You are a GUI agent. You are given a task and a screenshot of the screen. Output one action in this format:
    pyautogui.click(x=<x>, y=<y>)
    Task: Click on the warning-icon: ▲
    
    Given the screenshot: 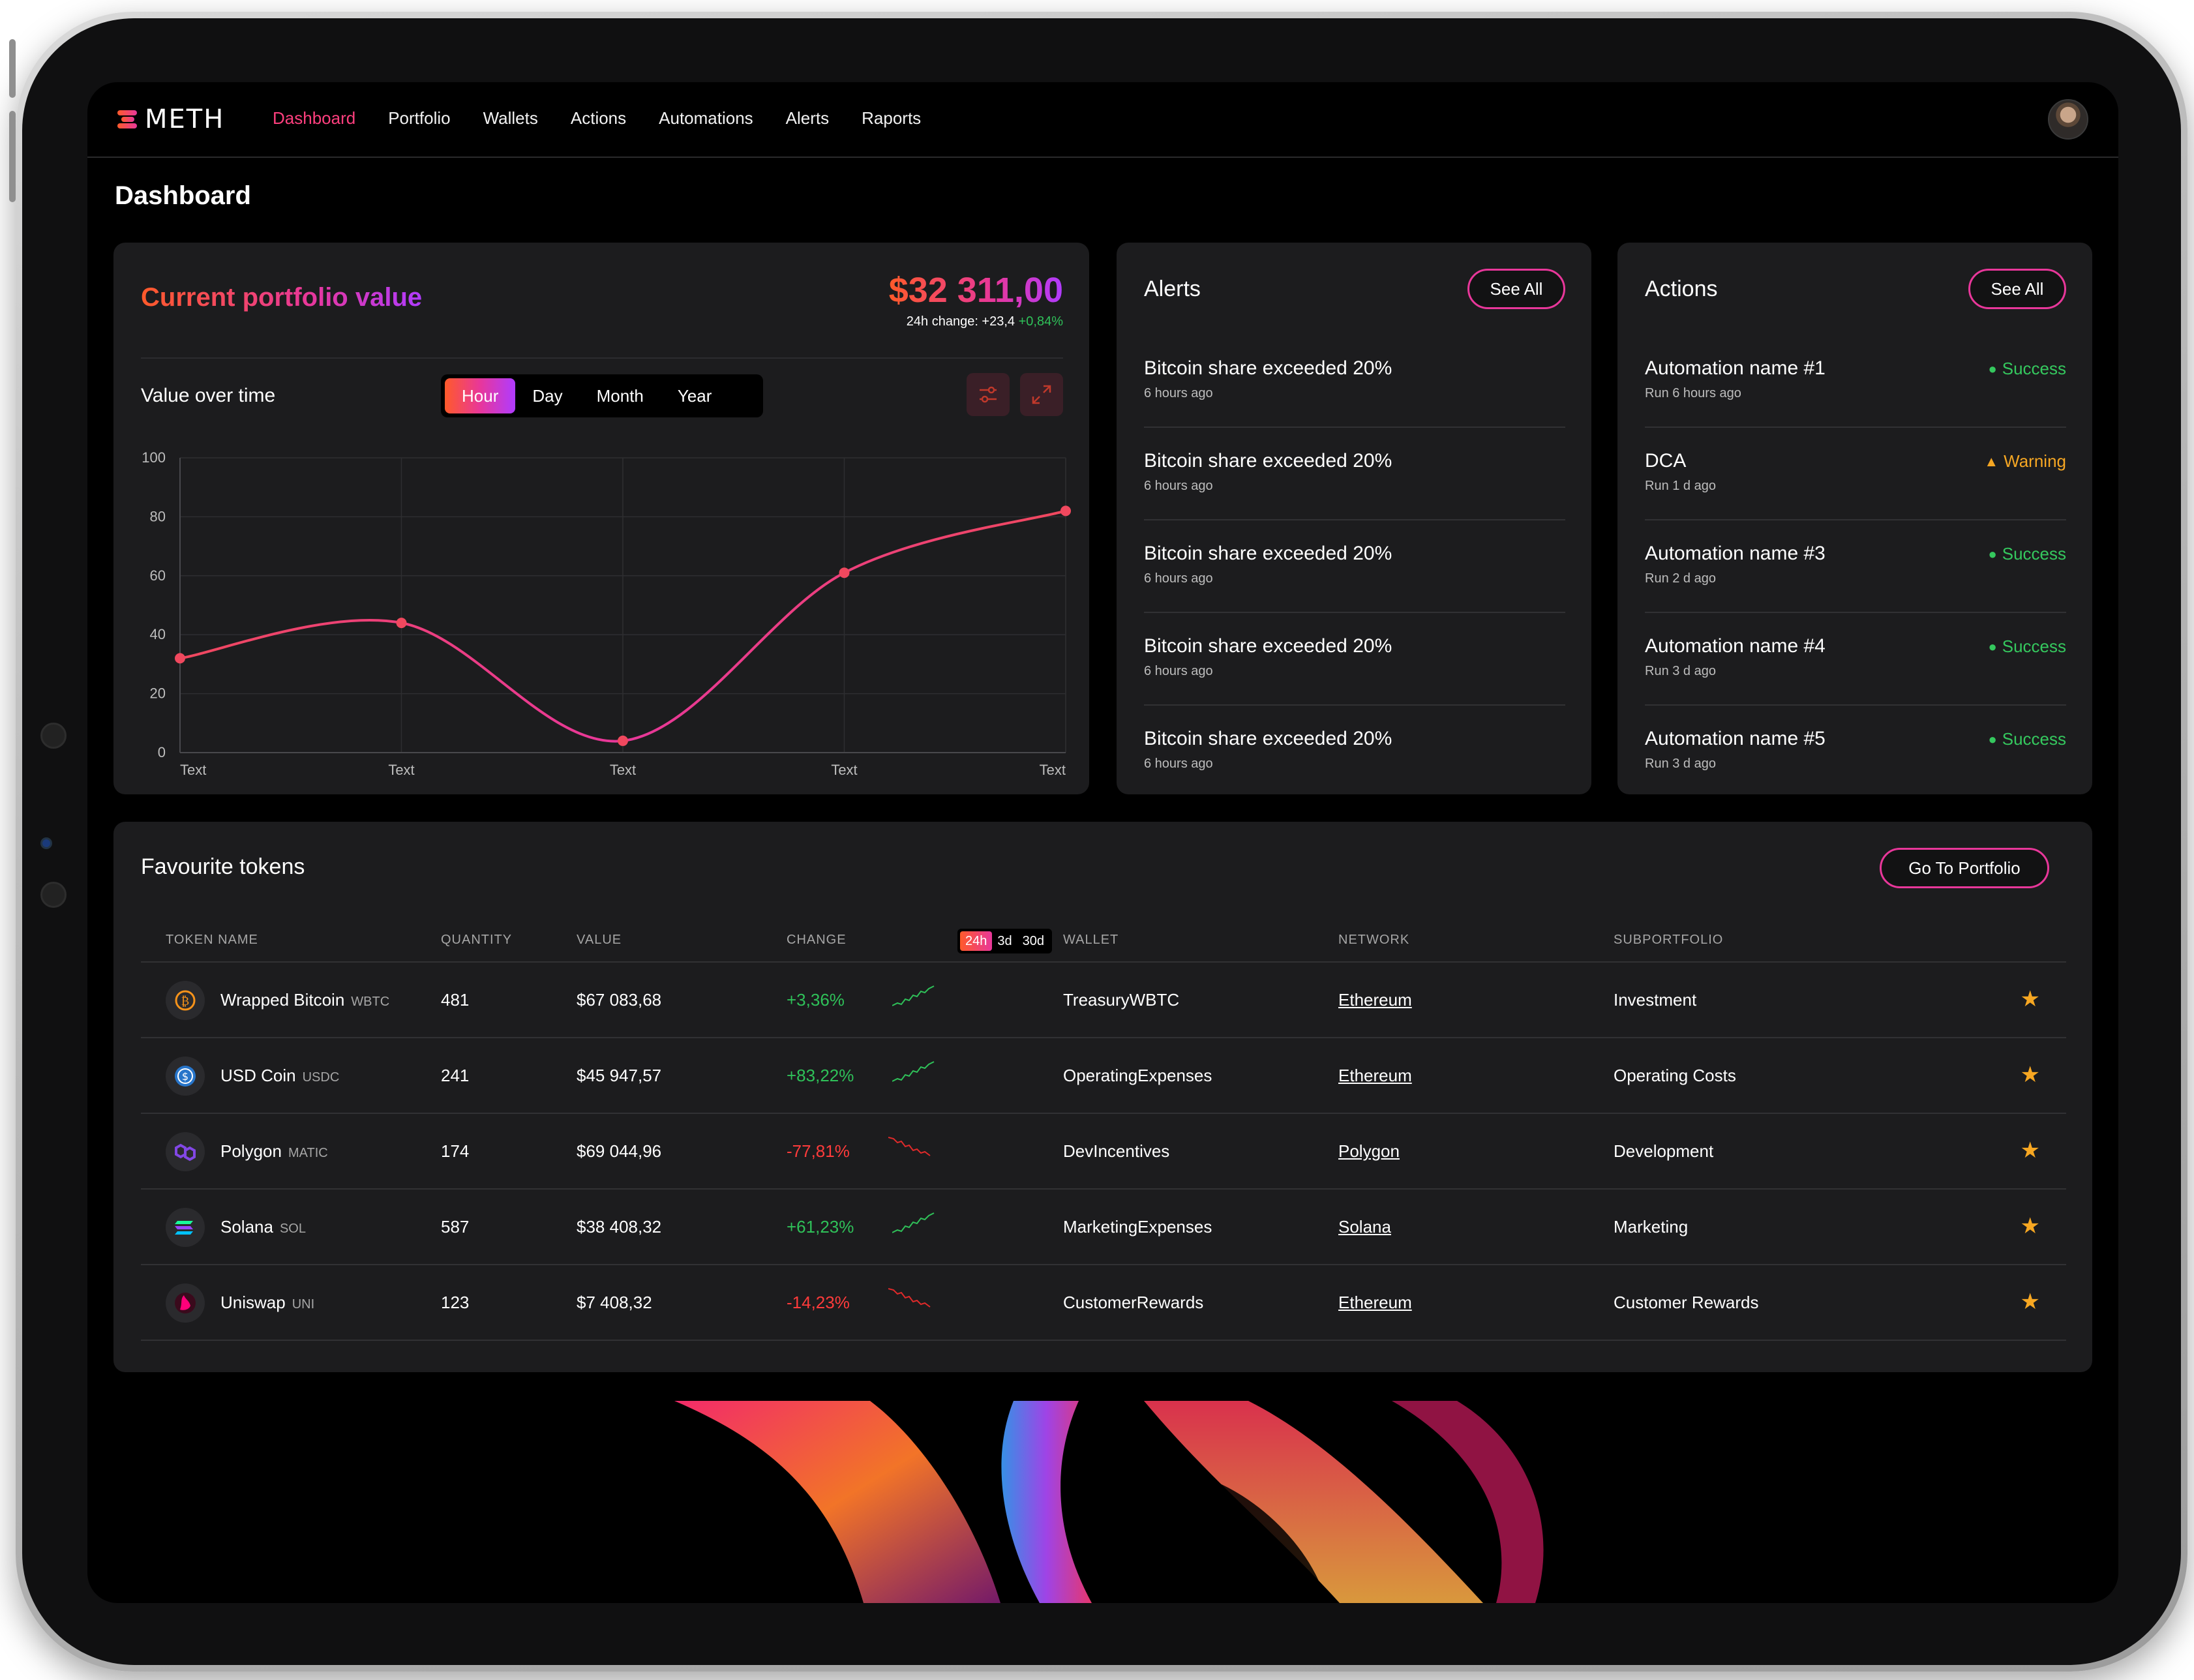 What is the action you would take?
    pyautogui.click(x=1991, y=461)
    